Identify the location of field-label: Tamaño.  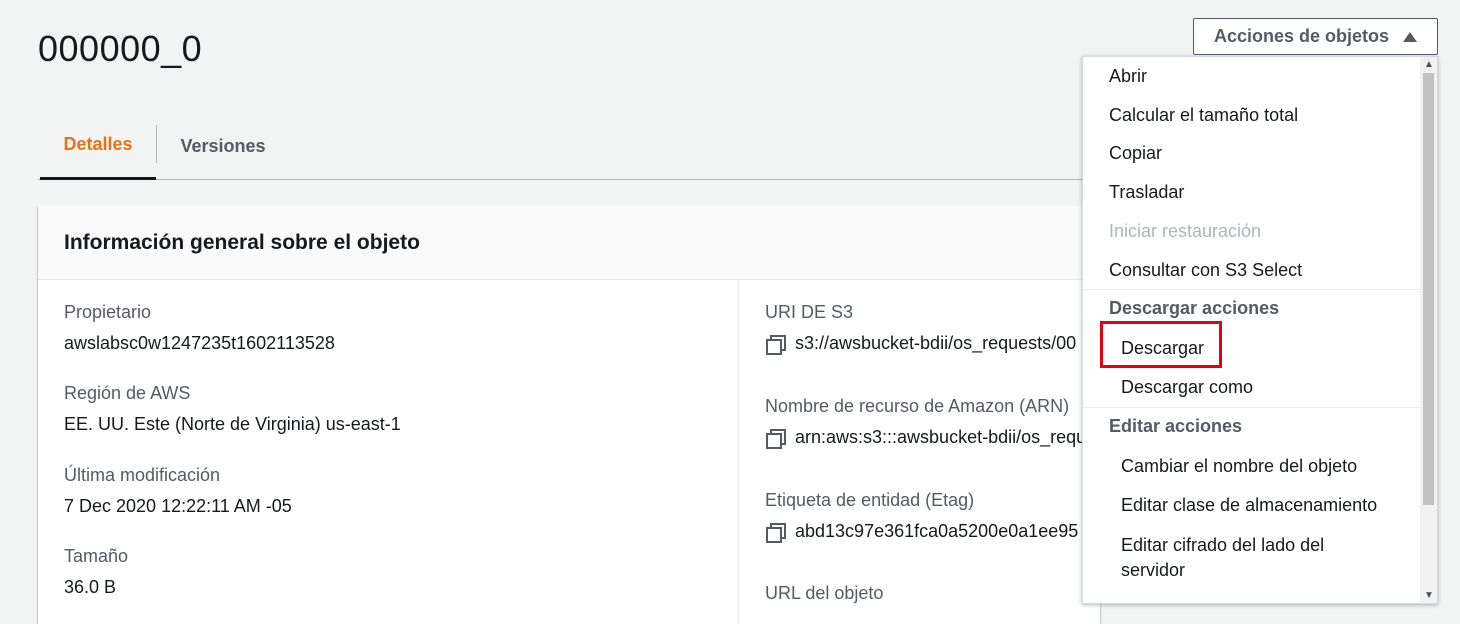
(96, 556).